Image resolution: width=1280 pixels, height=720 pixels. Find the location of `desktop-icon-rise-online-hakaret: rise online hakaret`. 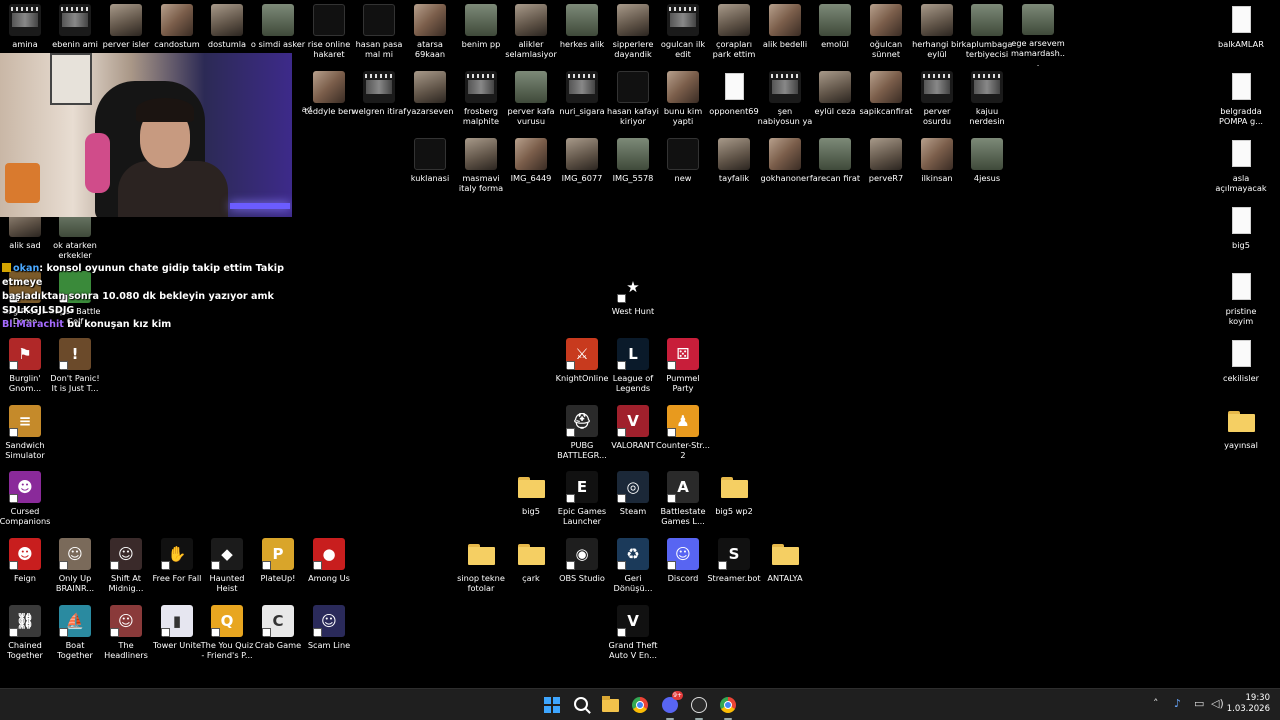

desktop-icon-rise-online-hakaret: rise online hakaret is located at coordinates (329, 35).